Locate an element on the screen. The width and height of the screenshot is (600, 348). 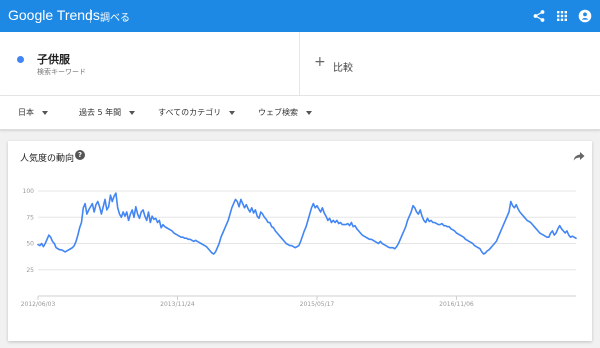
term-type: 検索キーワード is located at coordinates (61, 72).